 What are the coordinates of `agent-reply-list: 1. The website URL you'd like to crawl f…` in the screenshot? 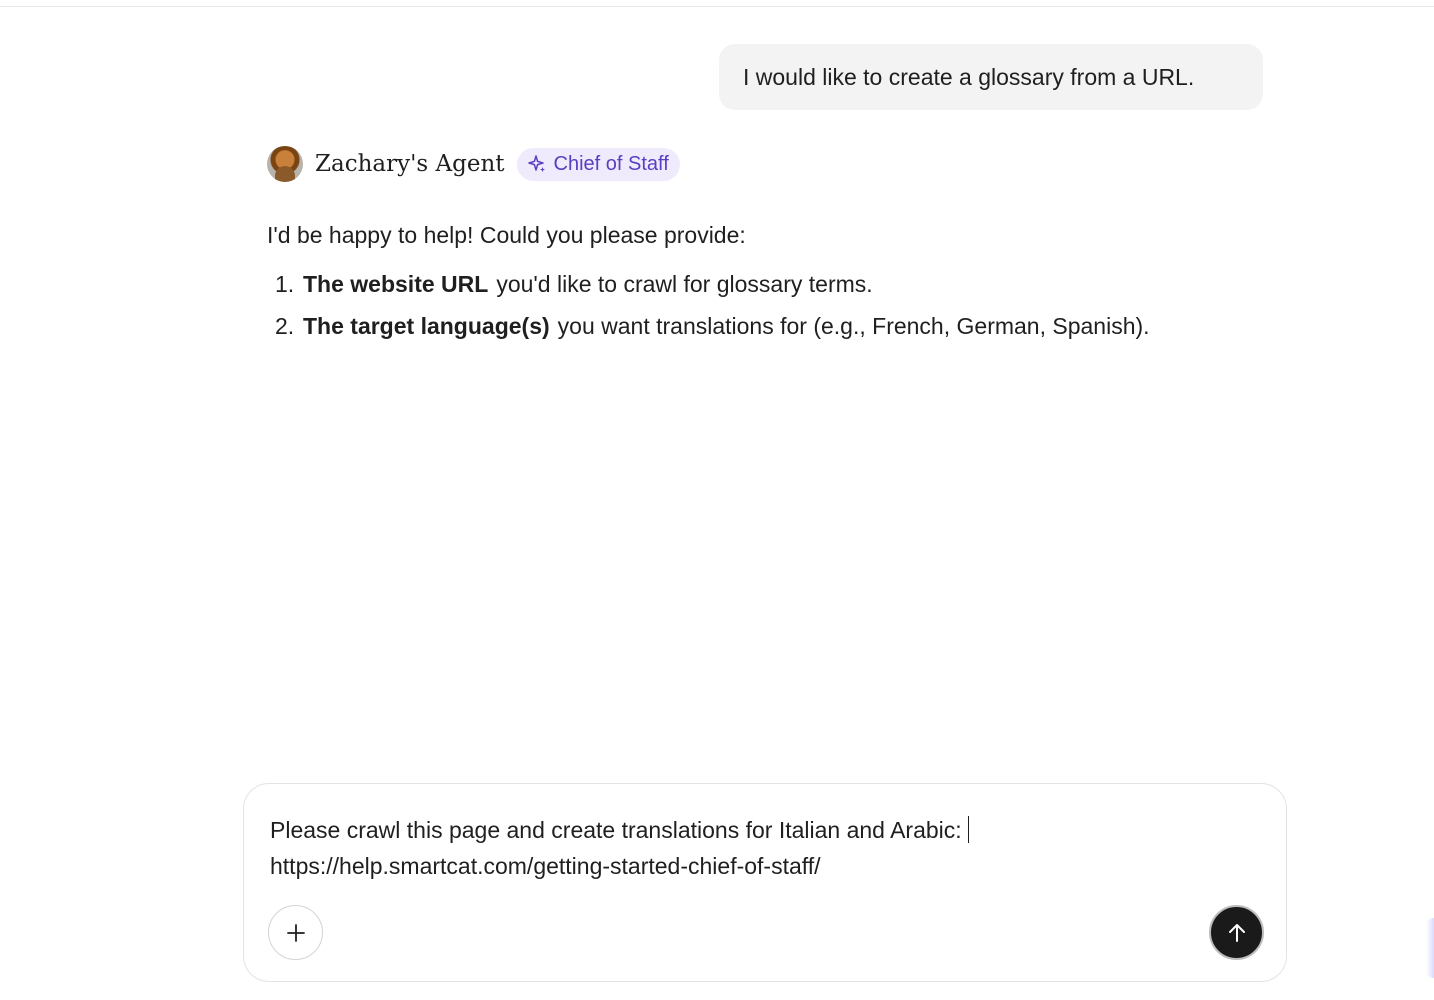 It's located at (708, 310).